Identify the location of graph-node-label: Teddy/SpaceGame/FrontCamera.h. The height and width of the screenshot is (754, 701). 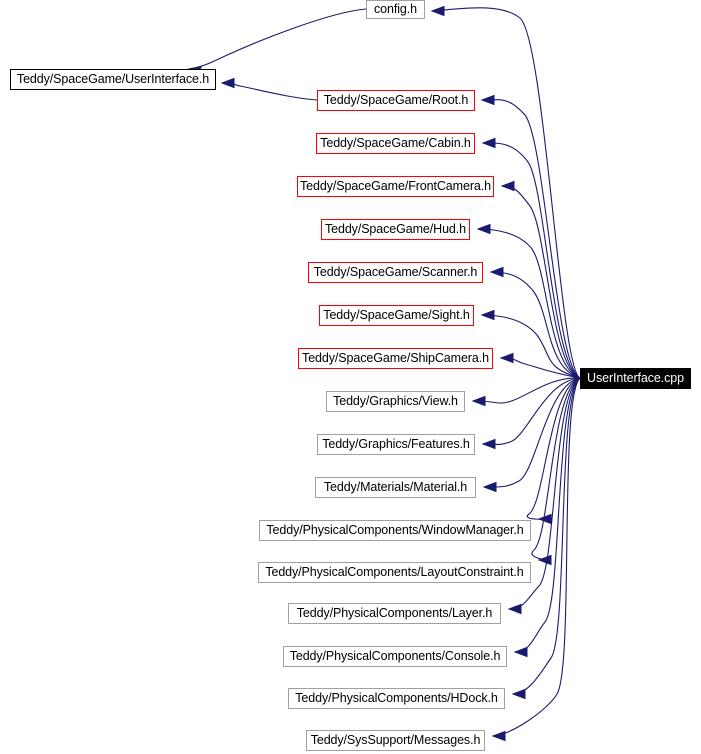
(395, 186).